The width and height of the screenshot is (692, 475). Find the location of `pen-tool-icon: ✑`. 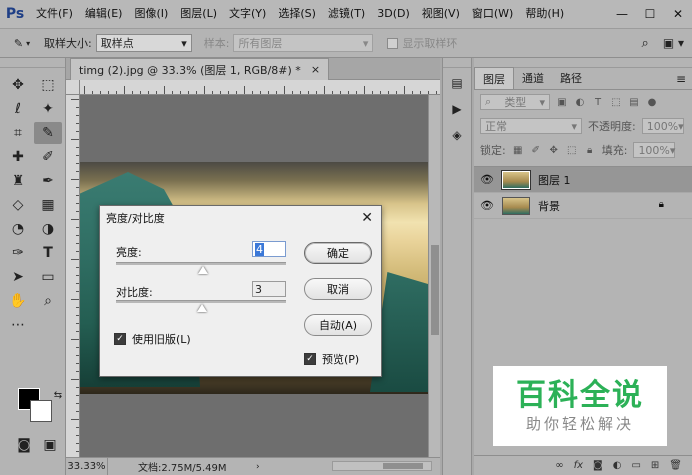

pen-tool-icon: ✑ is located at coordinates (18, 253).